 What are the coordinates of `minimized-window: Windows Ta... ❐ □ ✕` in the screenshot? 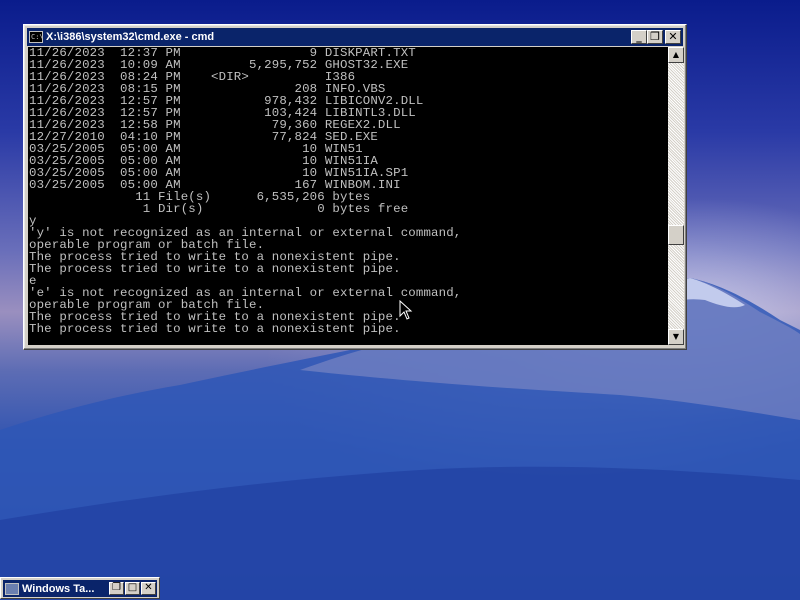 It's located at (80, 588).